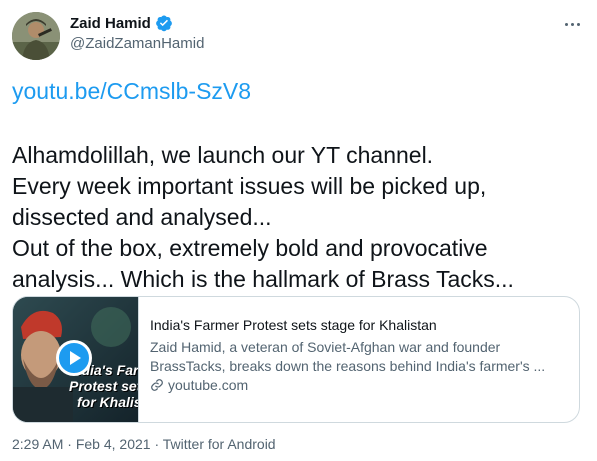  What do you see at coordinates (36, 36) in the screenshot?
I see `avatar` at bounding box center [36, 36].